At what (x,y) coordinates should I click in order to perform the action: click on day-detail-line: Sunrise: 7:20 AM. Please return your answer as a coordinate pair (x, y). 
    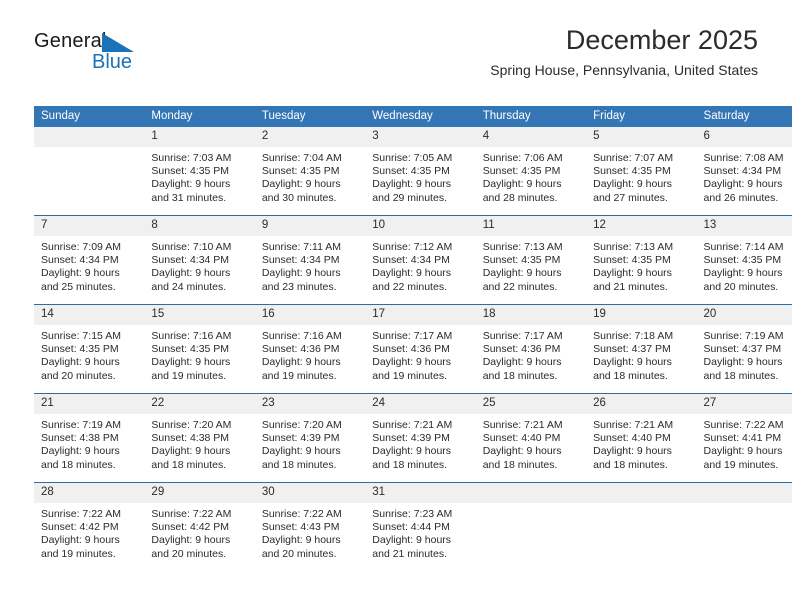
    Looking at the image, I should click on (191, 425).